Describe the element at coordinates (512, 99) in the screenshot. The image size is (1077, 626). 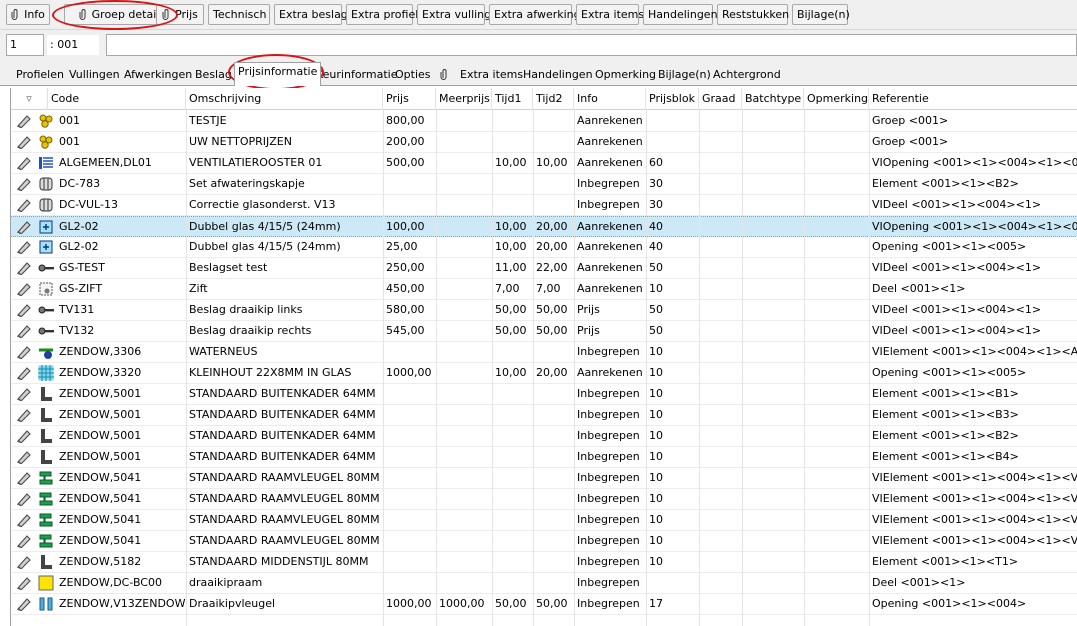
I see `column-header-tijd1: Tijd1` at that location.